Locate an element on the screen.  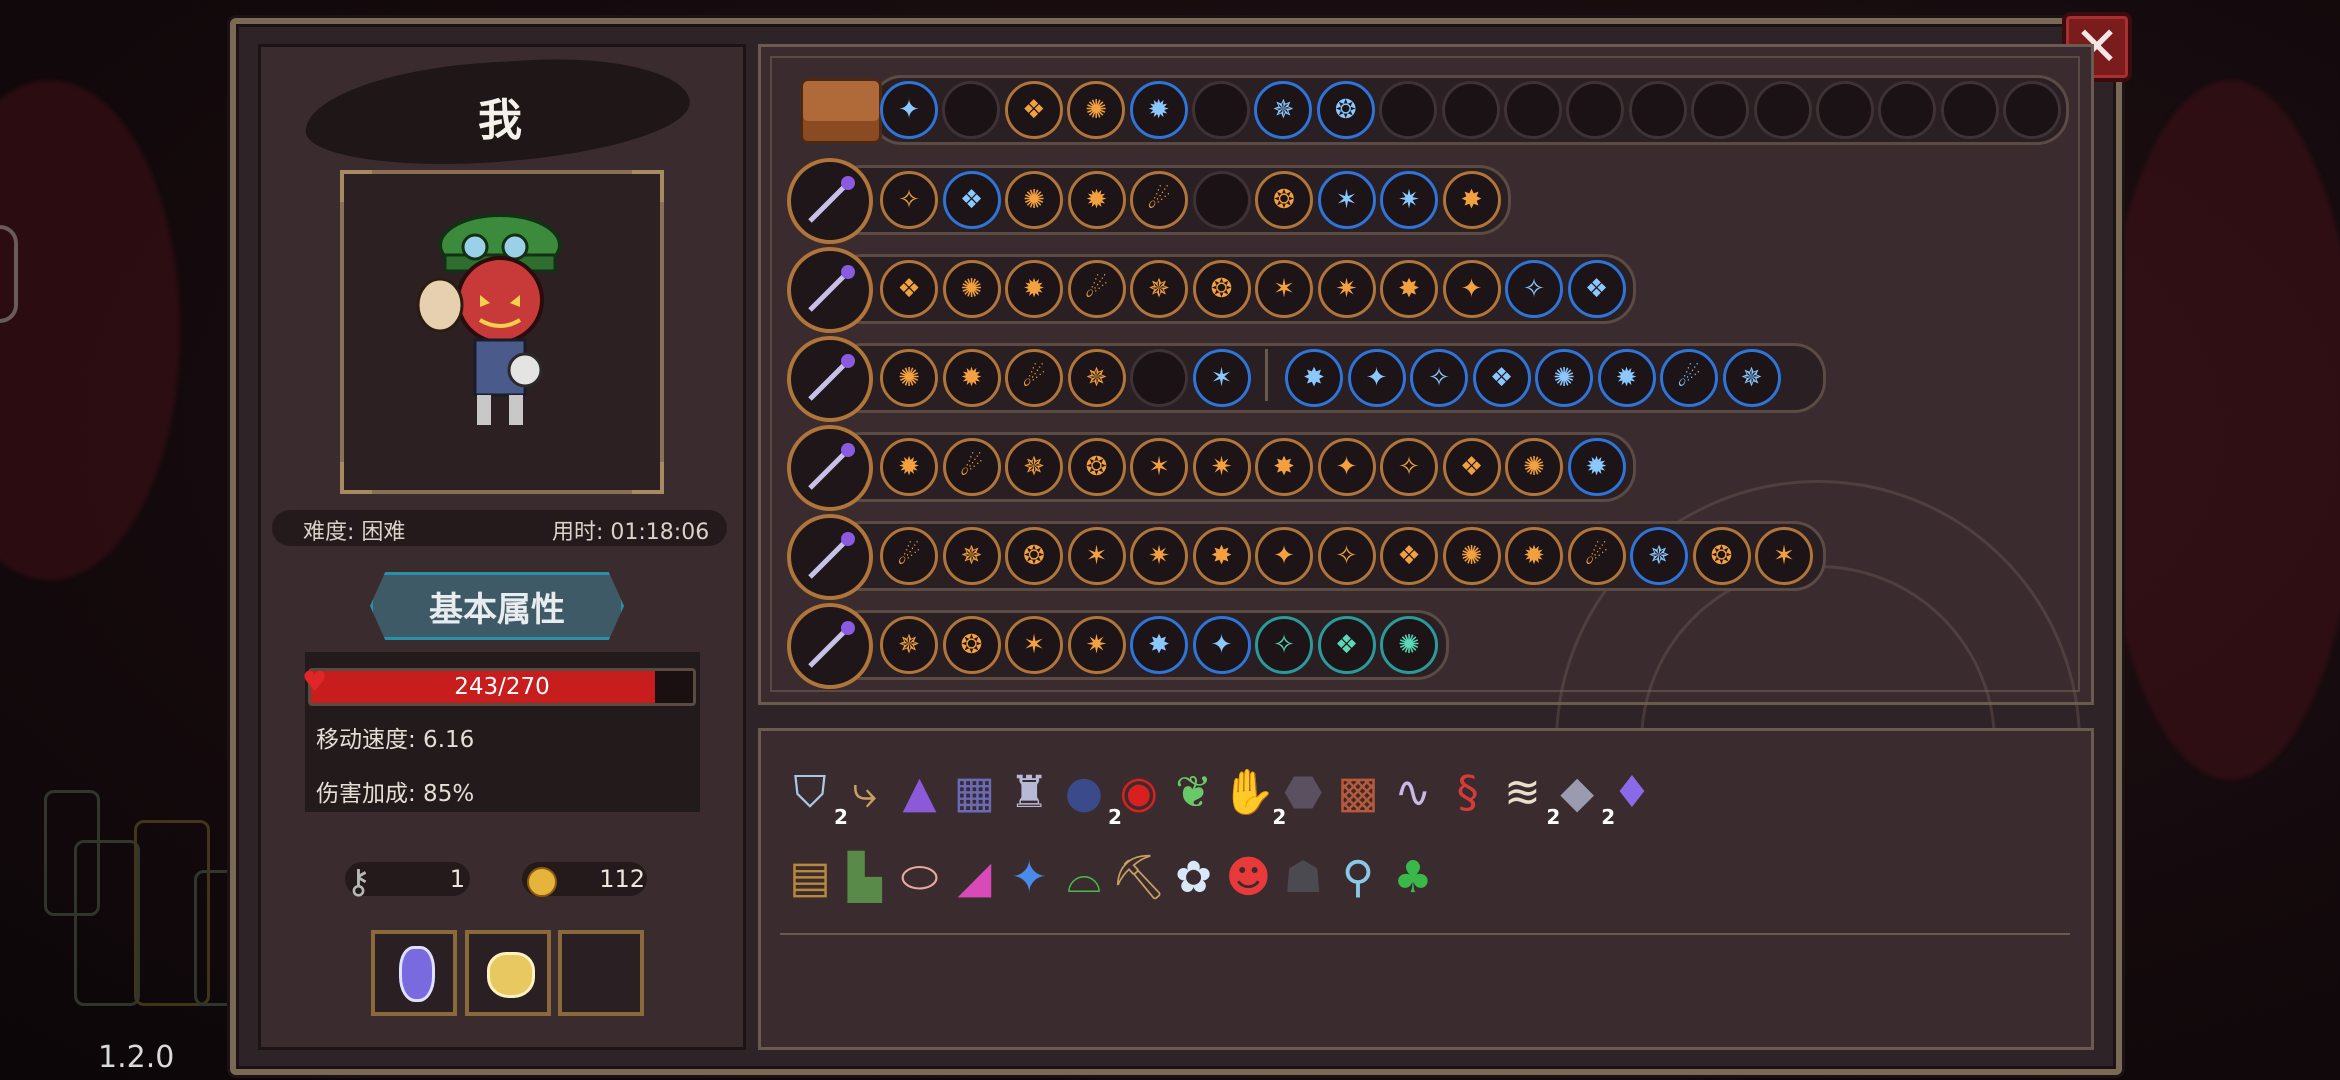
tab-basic-attributes: 基本属性 is located at coordinates (497, 606).